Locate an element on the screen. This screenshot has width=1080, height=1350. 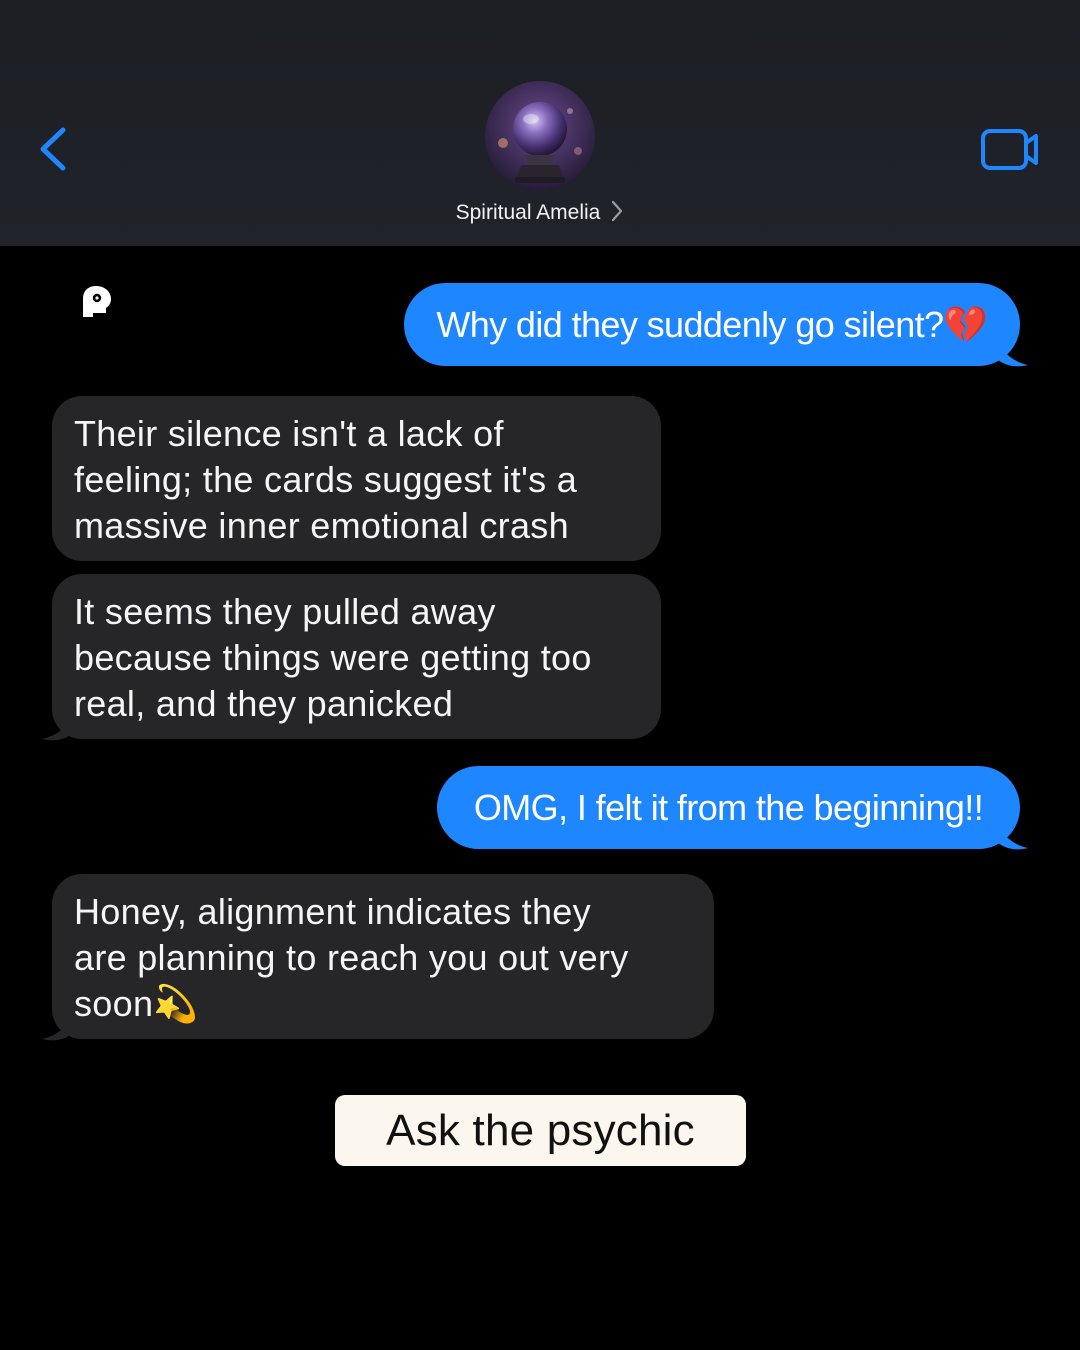
message-line: feeling; the cards suggest it's a is located at coordinates (326, 479).